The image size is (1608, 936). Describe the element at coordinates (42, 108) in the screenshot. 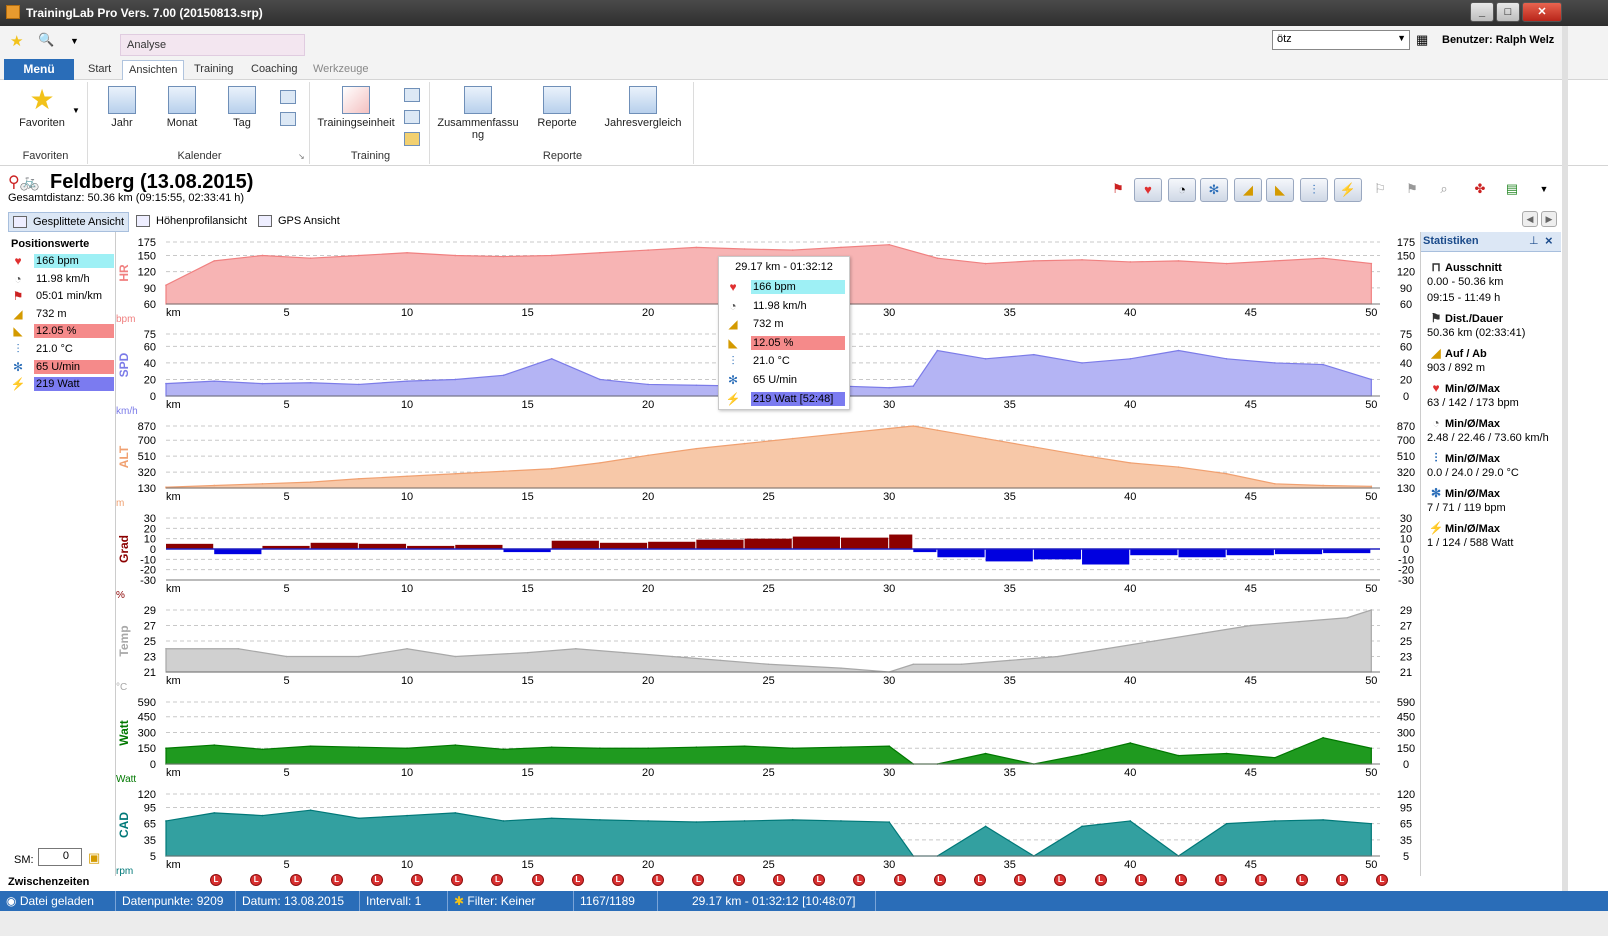

I see `favoriten-button: ★ Favoriten` at that location.